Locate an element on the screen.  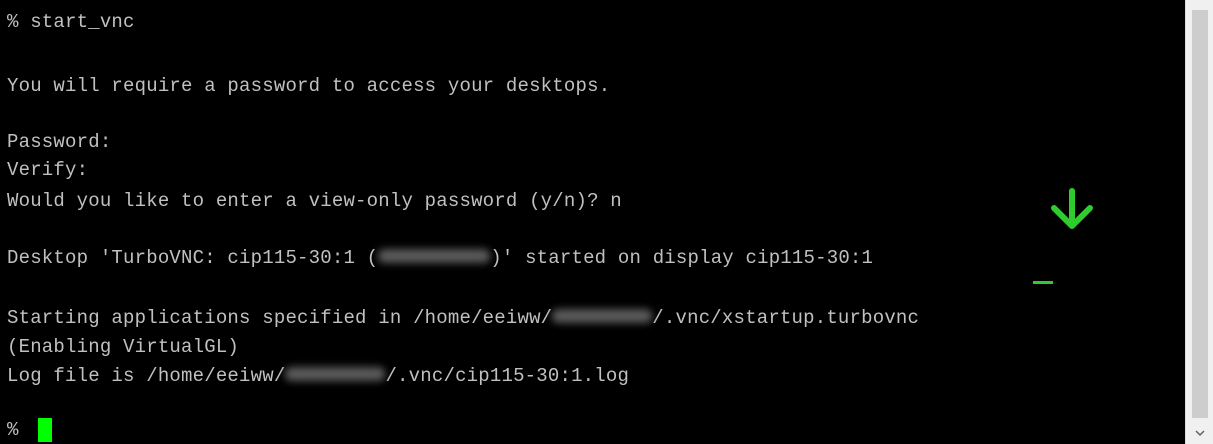
down-arrow-icon is located at coordinates (1072, 208).